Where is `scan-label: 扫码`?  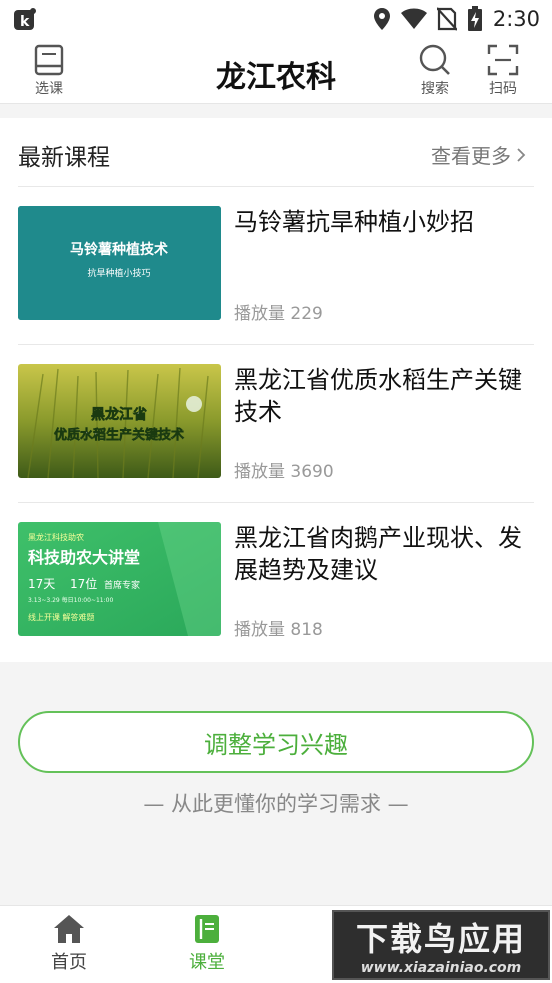
scan-label: 扫码 is located at coordinates (503, 89).